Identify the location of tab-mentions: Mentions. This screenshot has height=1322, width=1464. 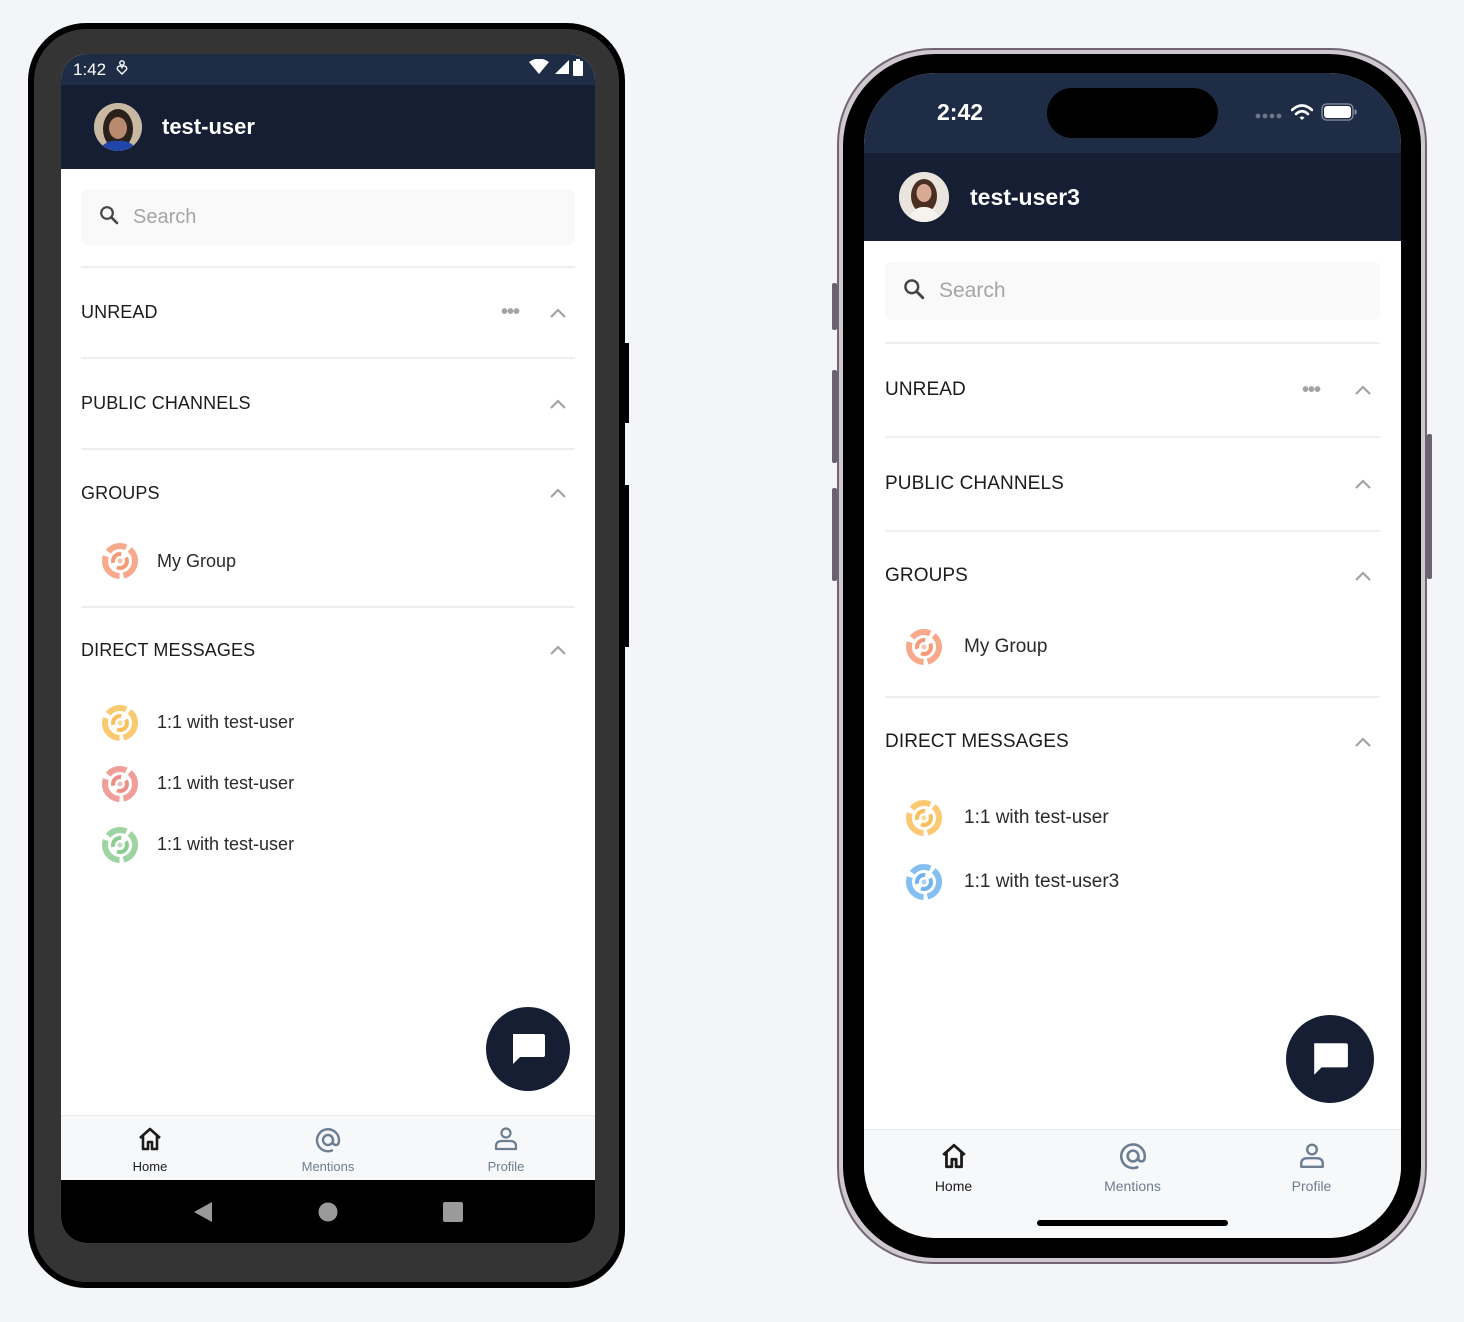
(328, 1148).